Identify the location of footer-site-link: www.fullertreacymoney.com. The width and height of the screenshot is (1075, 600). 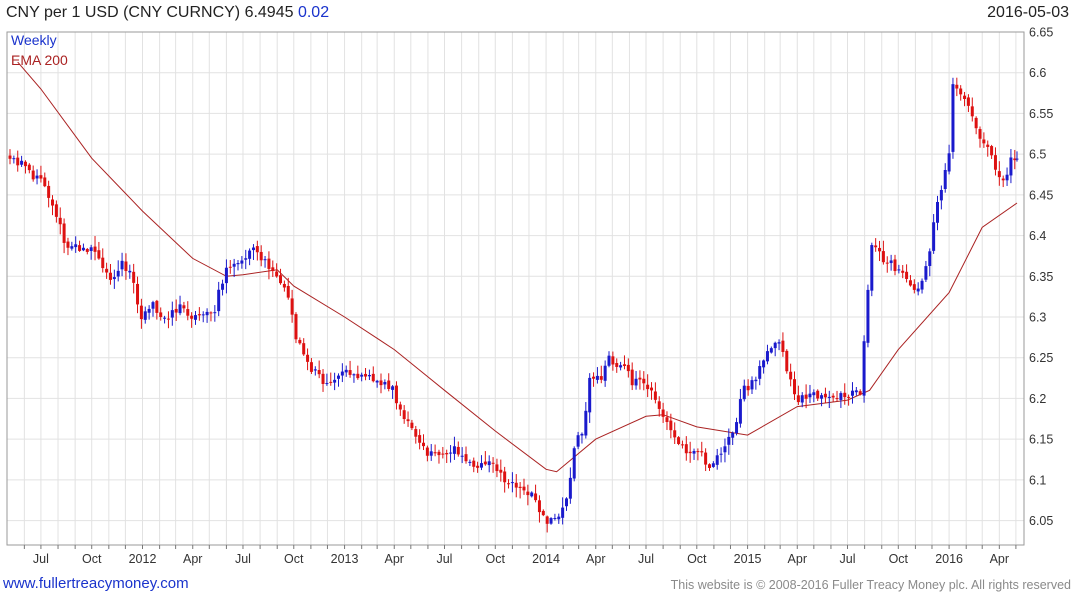
(96, 583).